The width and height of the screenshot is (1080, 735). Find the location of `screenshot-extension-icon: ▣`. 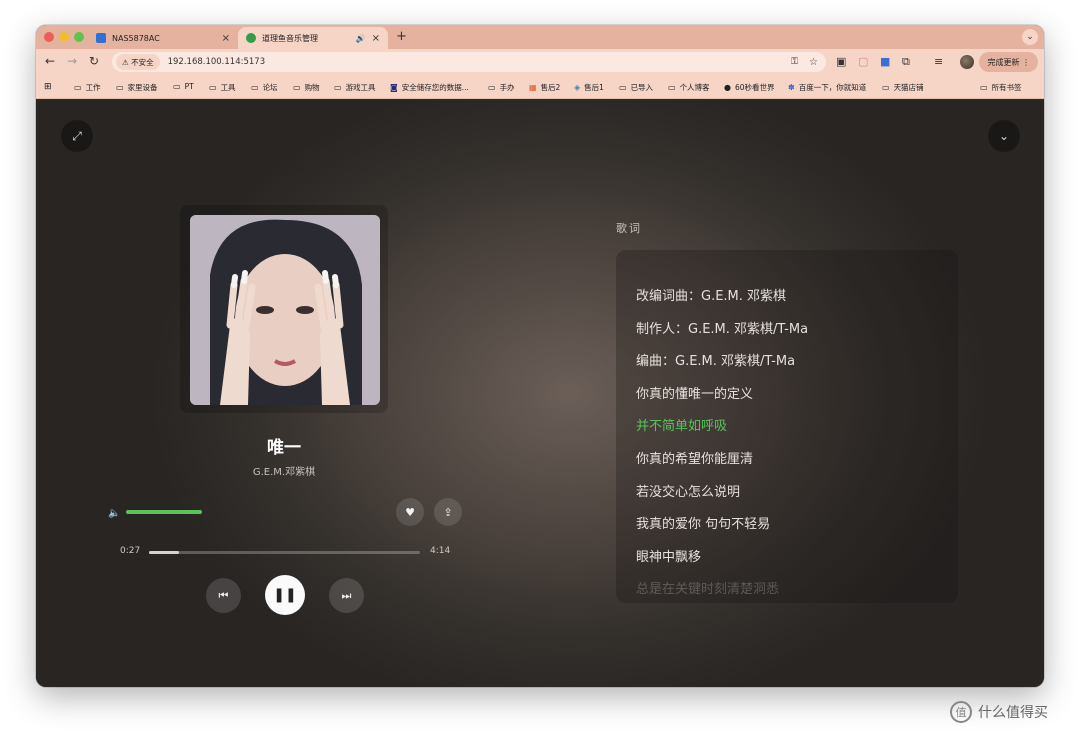

screenshot-extension-icon: ▣ is located at coordinates (841, 61).